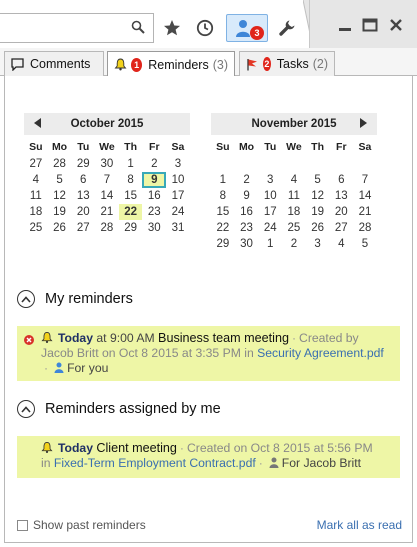 The width and height of the screenshot is (417, 547). Describe the element at coordinates (54, 63) in the screenshot. I see `tab-comments: Comments` at that location.